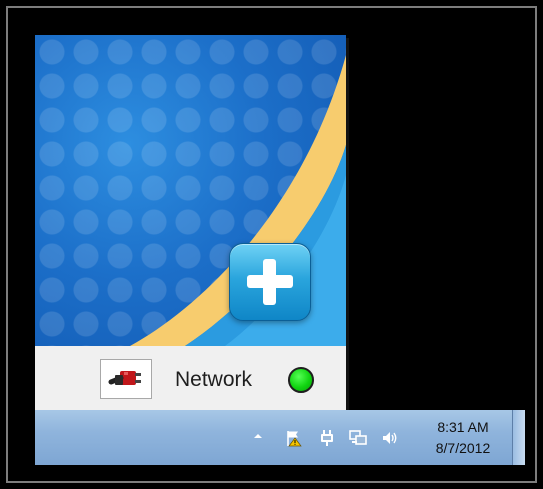 The width and height of the screenshot is (543, 489). I want to click on clock-date: 8/7/2012, so click(463, 448).